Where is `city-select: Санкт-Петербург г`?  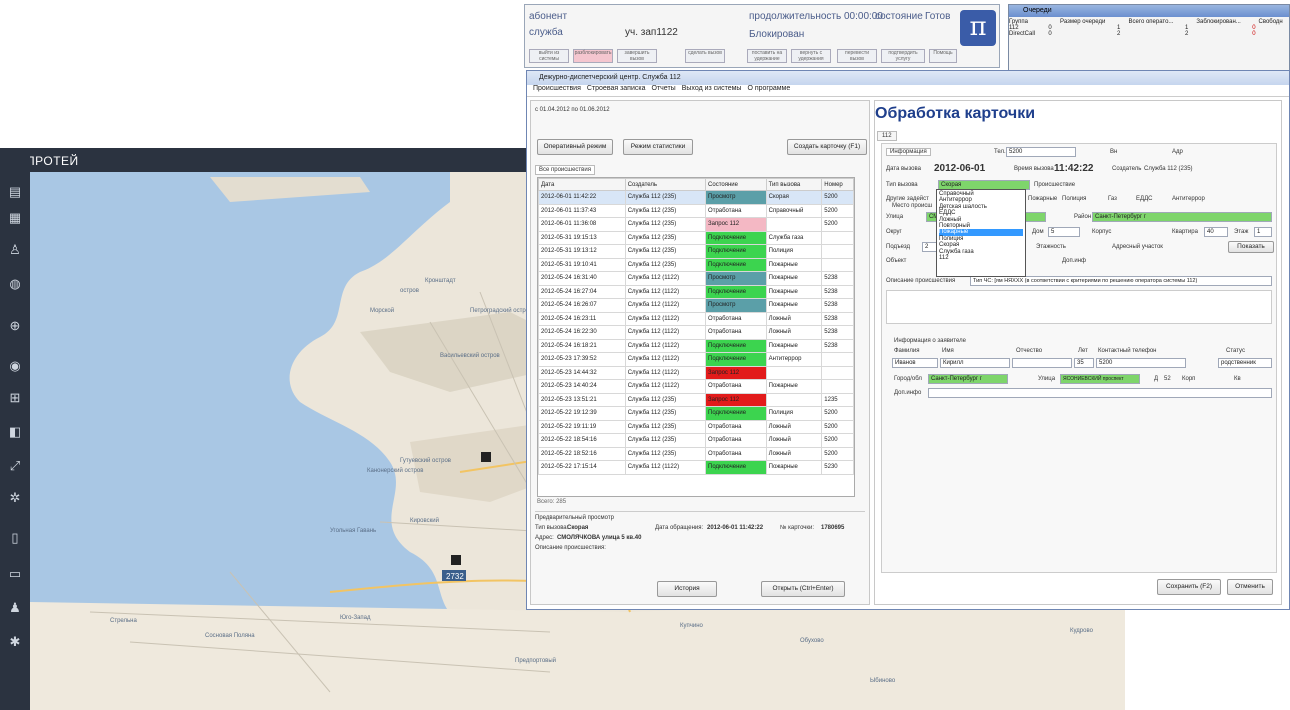
city-select: Санкт-Петербург г is located at coordinates (968, 379).